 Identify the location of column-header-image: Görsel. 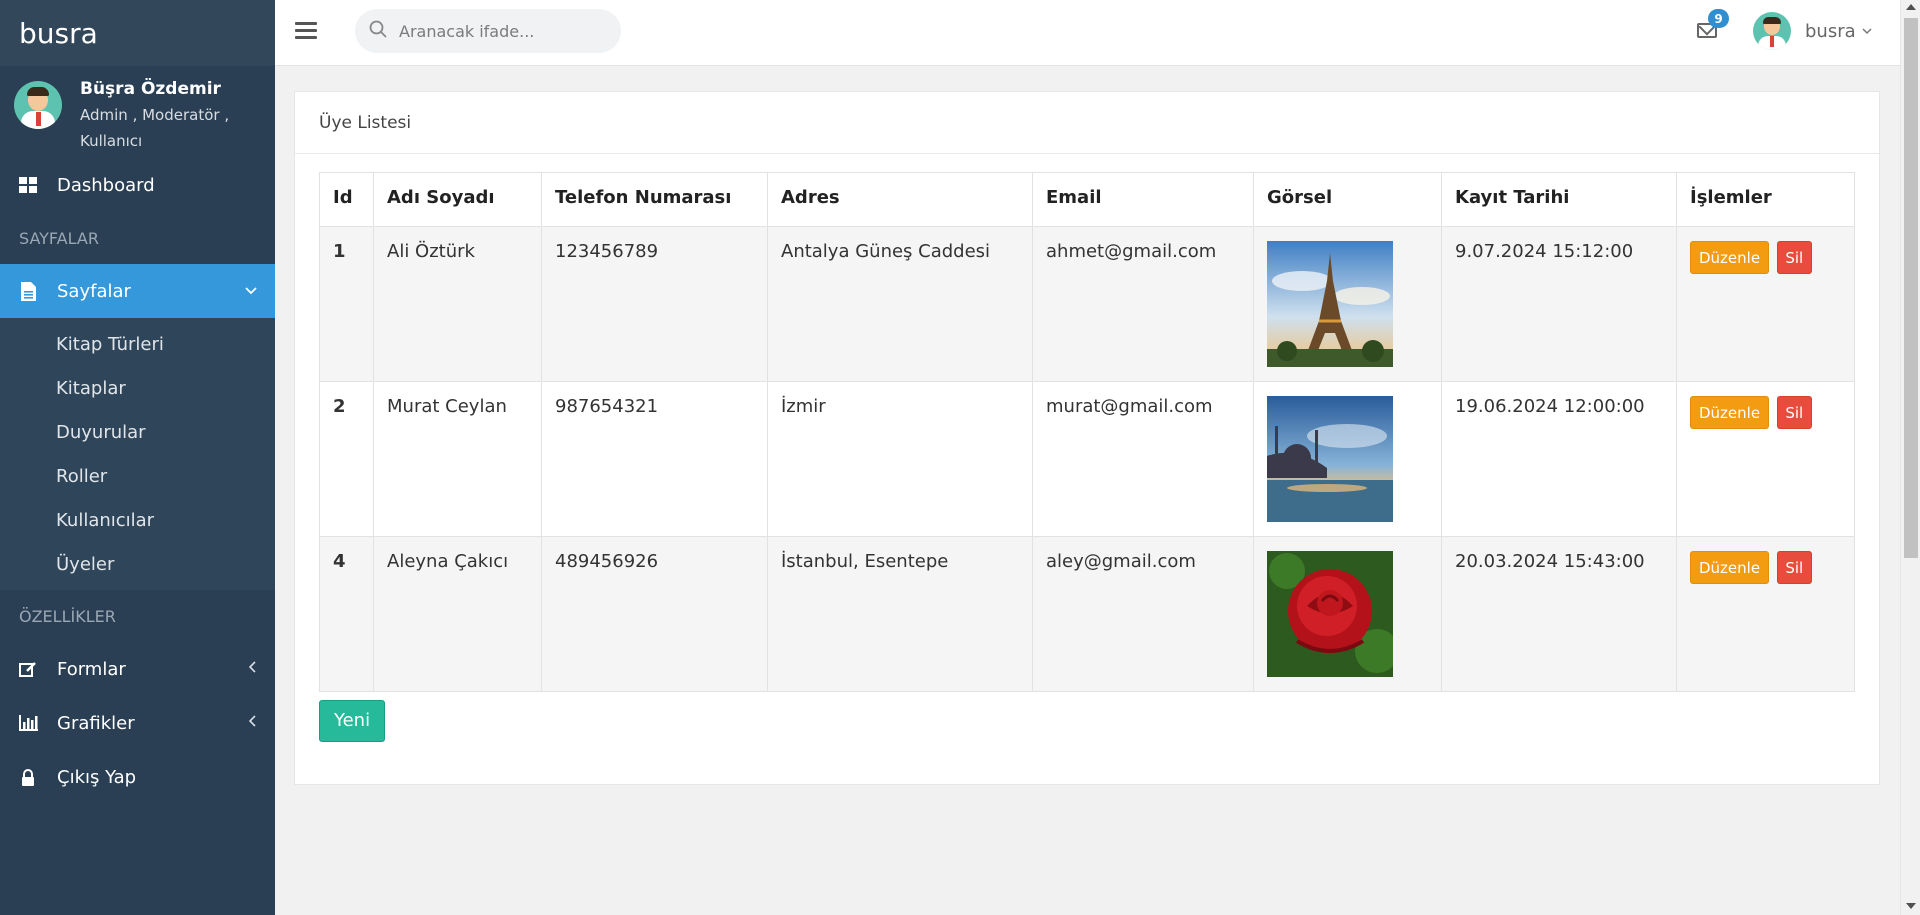
(1347, 199).